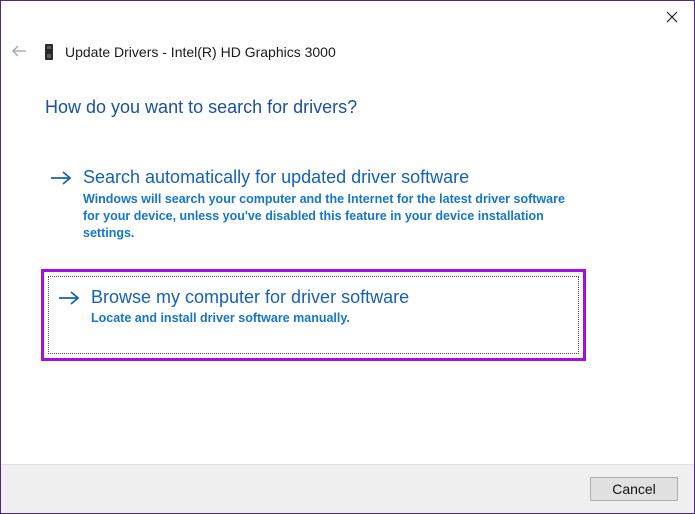 This screenshot has width=695, height=514. Describe the element at coordinates (634, 489) in the screenshot. I see `cancel-button: Cancel` at that location.